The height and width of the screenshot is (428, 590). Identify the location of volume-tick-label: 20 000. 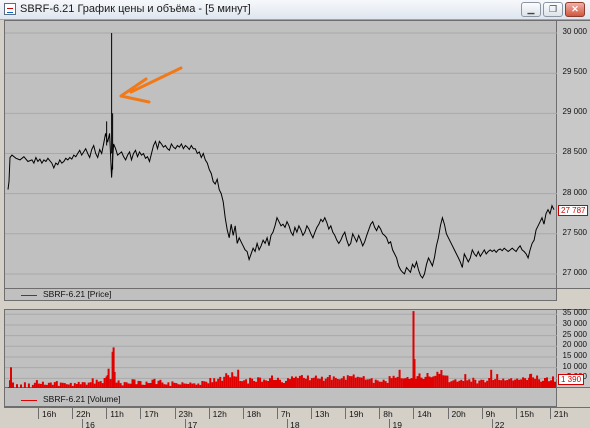
(574, 345).